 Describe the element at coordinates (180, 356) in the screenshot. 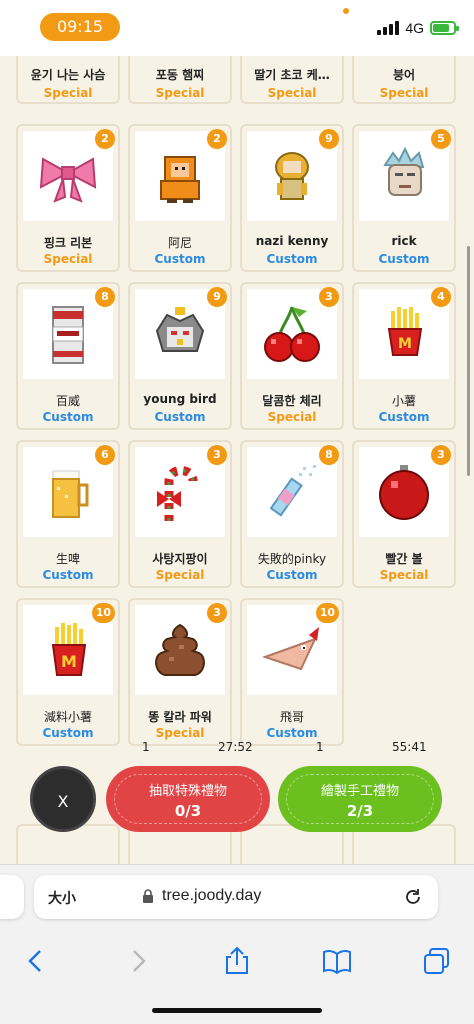

I see `gift-card-young-bird: 9 young bird Custom` at that location.